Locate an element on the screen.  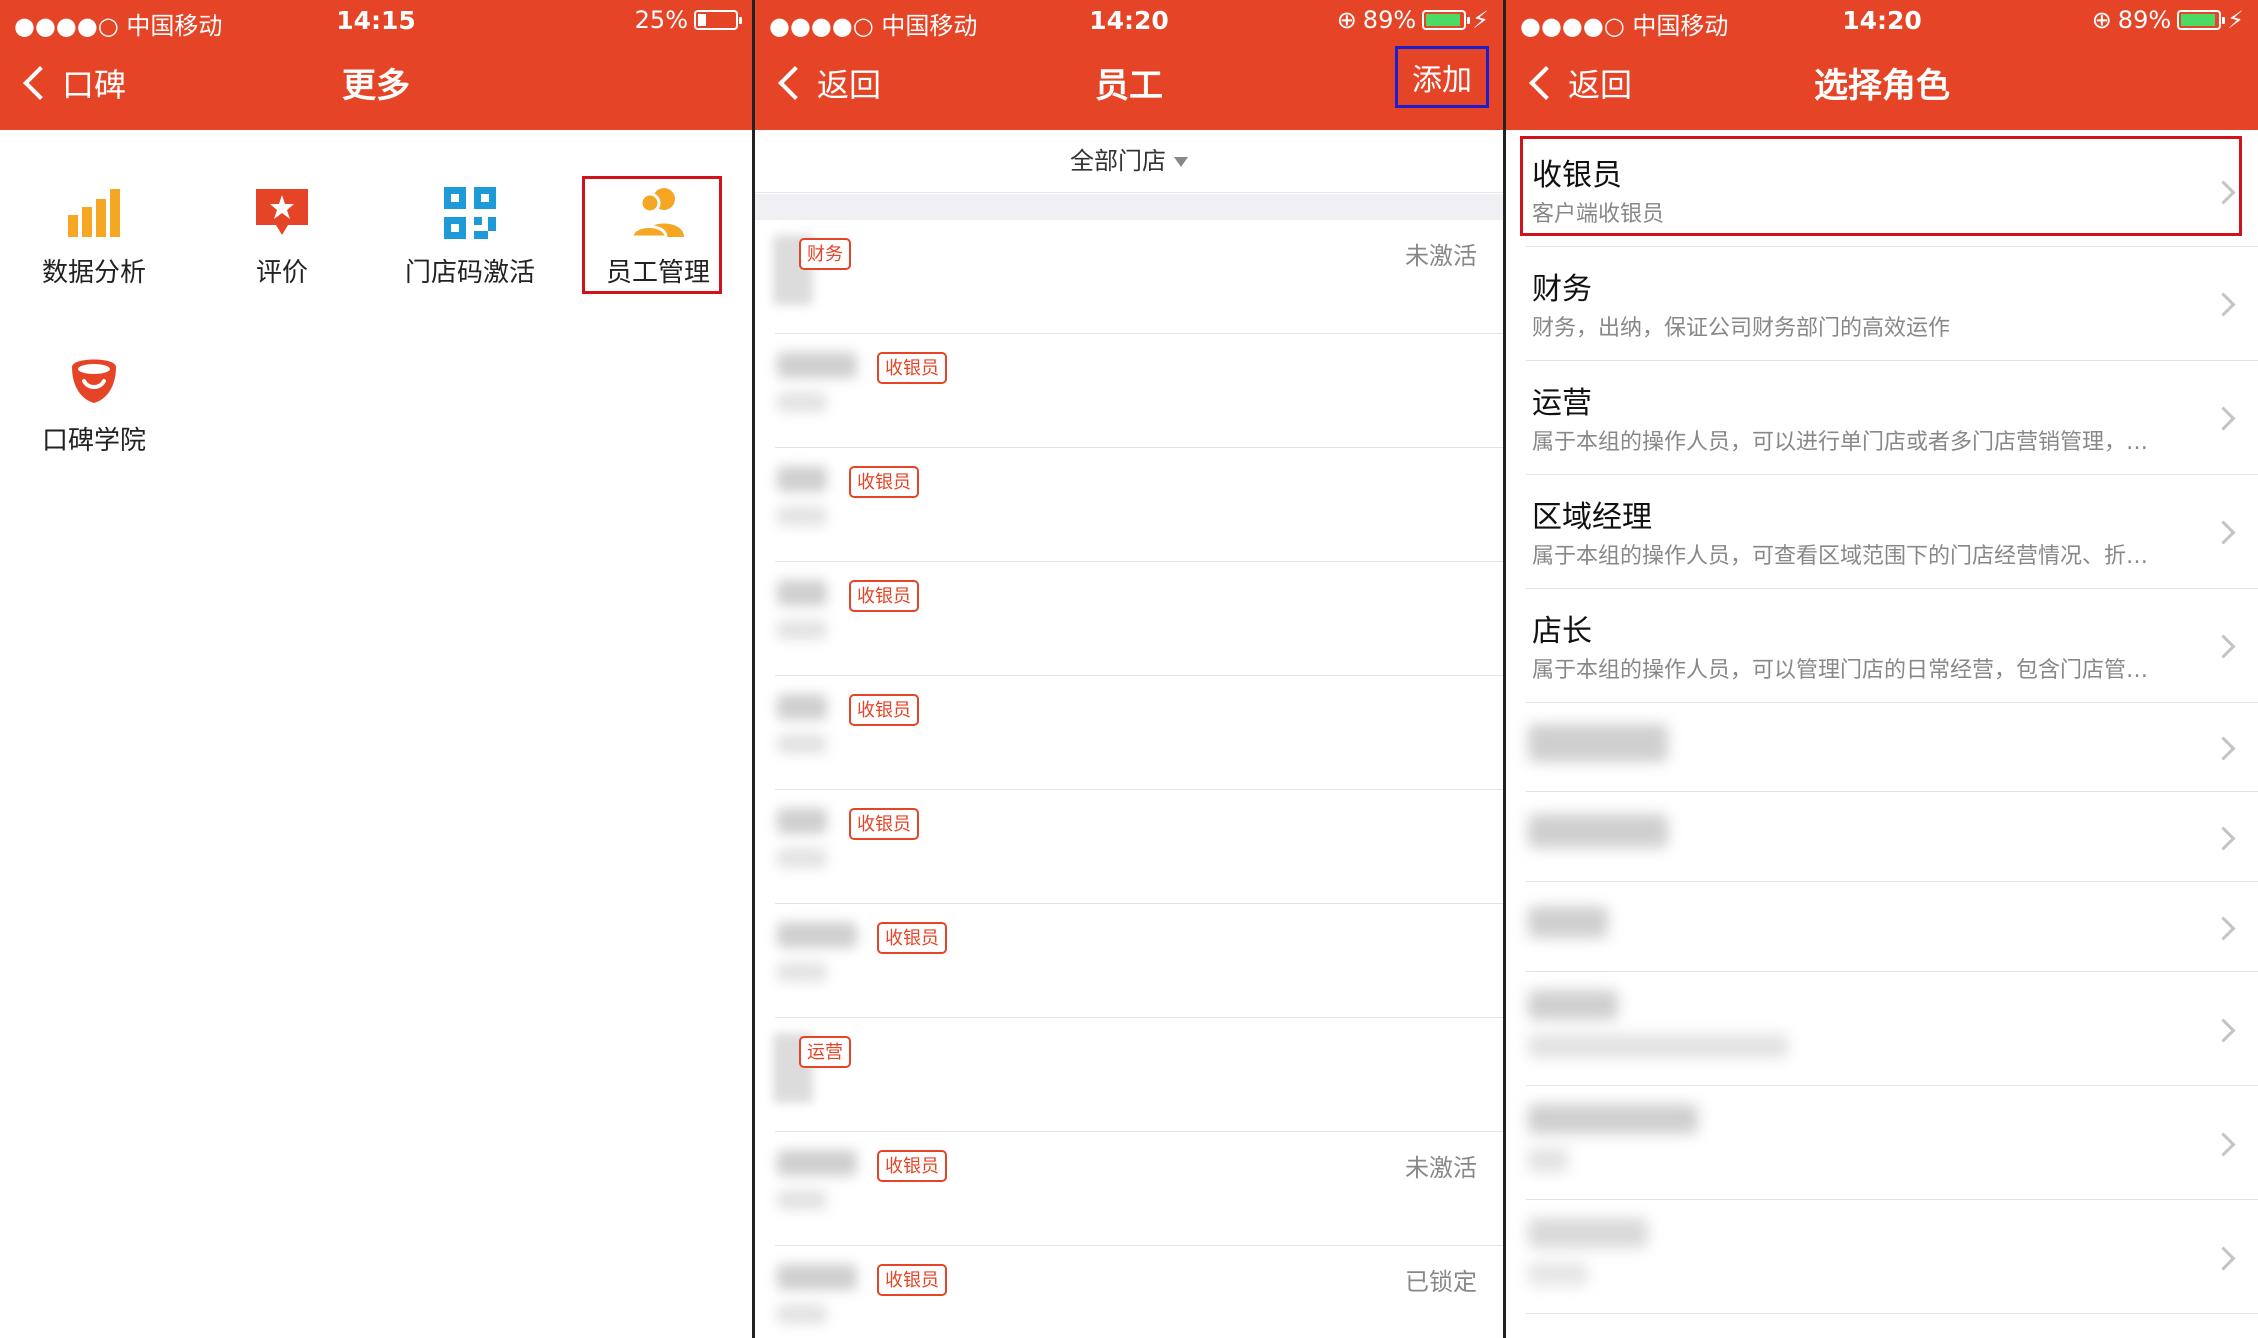
grid-item-data-analysis: 数据分析 is located at coordinates (94, 210).